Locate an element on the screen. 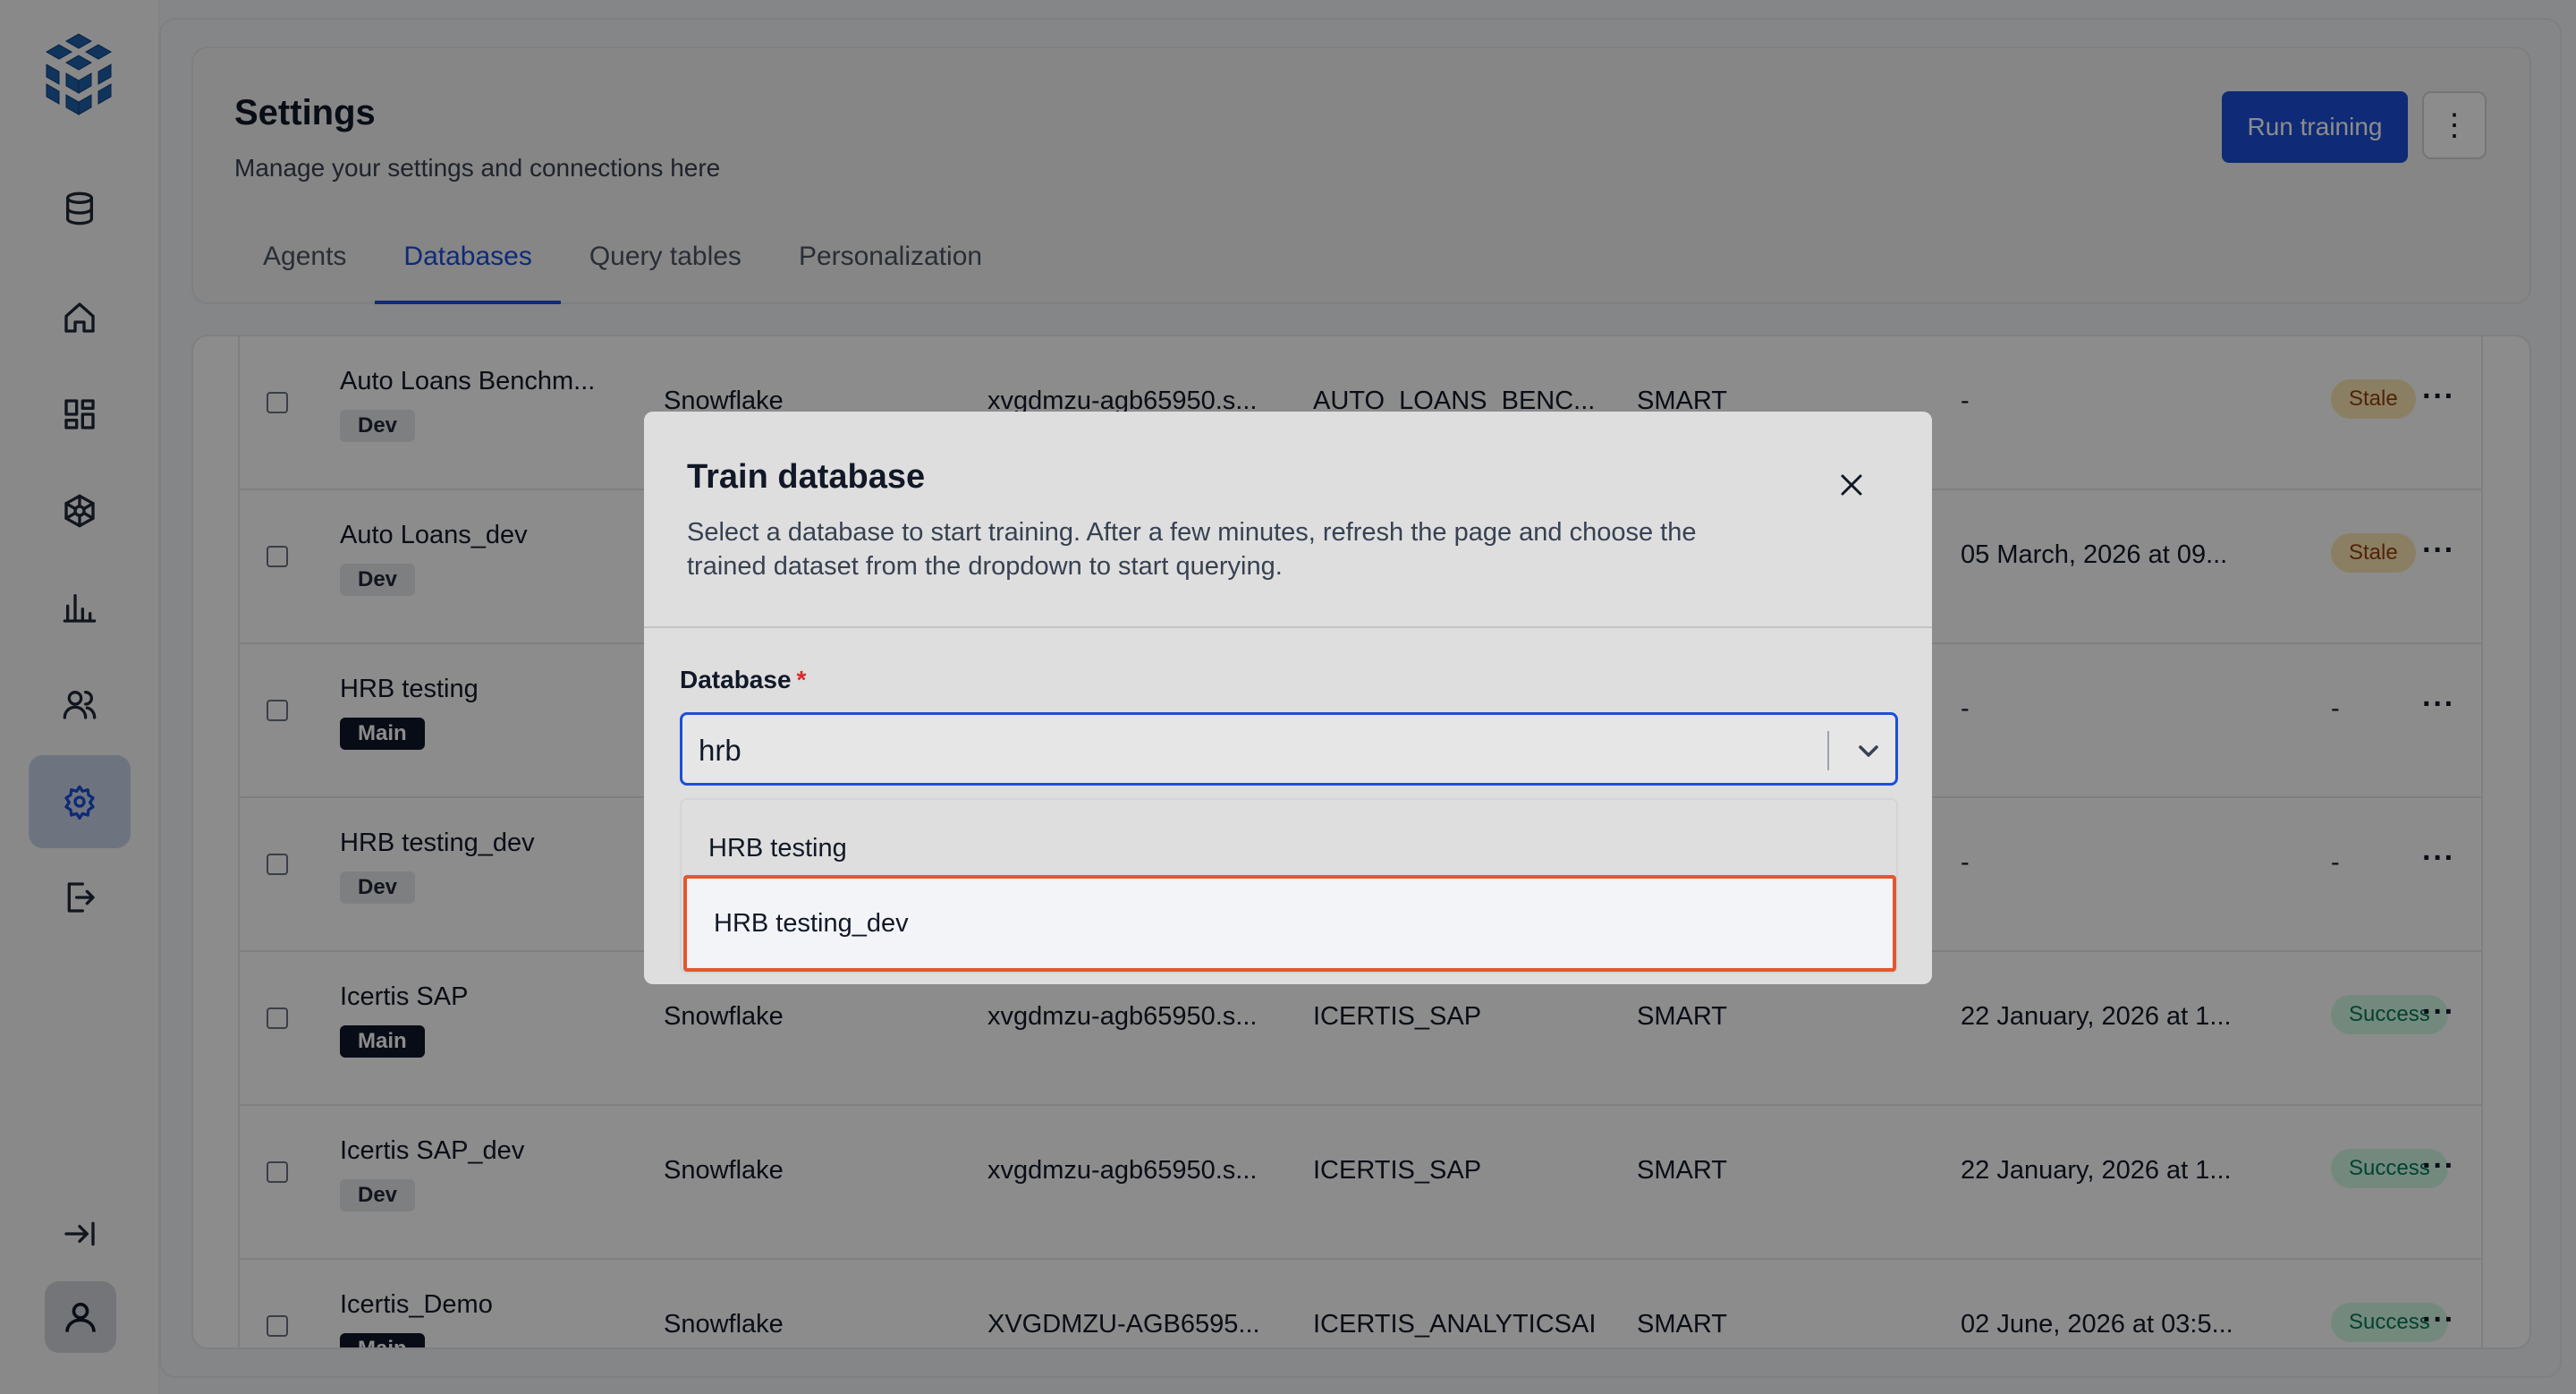  database-search-input is located at coordinates (1235, 751).